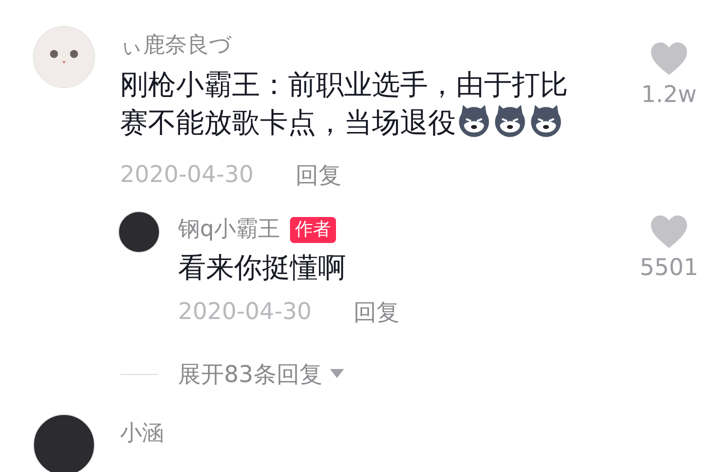  I want to click on username: 小涵, so click(142, 434).